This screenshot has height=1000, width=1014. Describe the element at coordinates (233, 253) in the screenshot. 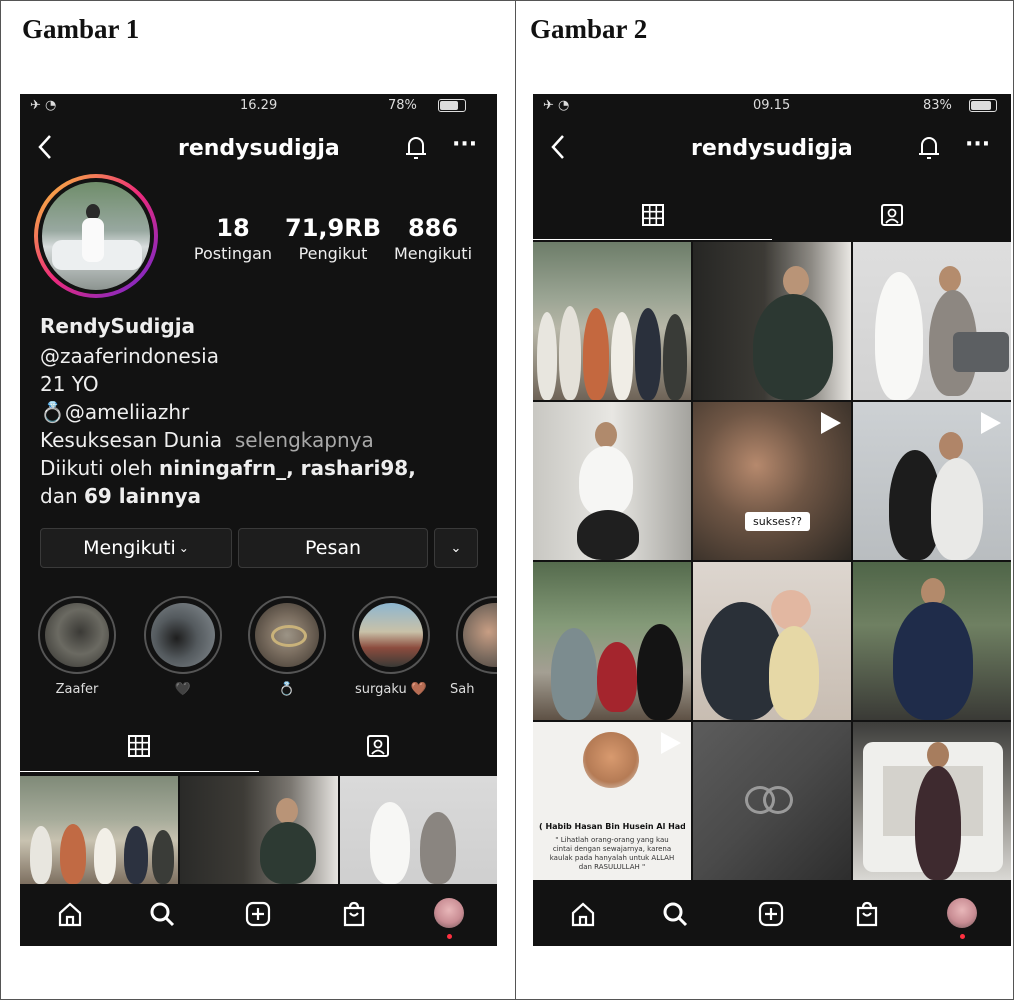

I see `posts-label: Postingan` at that location.